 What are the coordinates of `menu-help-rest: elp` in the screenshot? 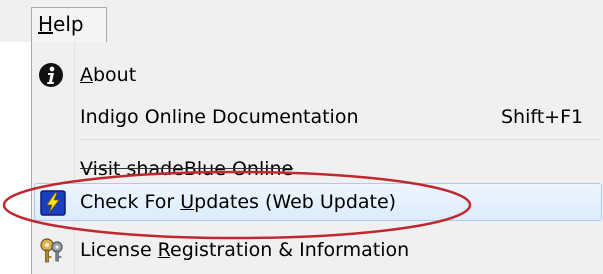 It's located at (68, 24).